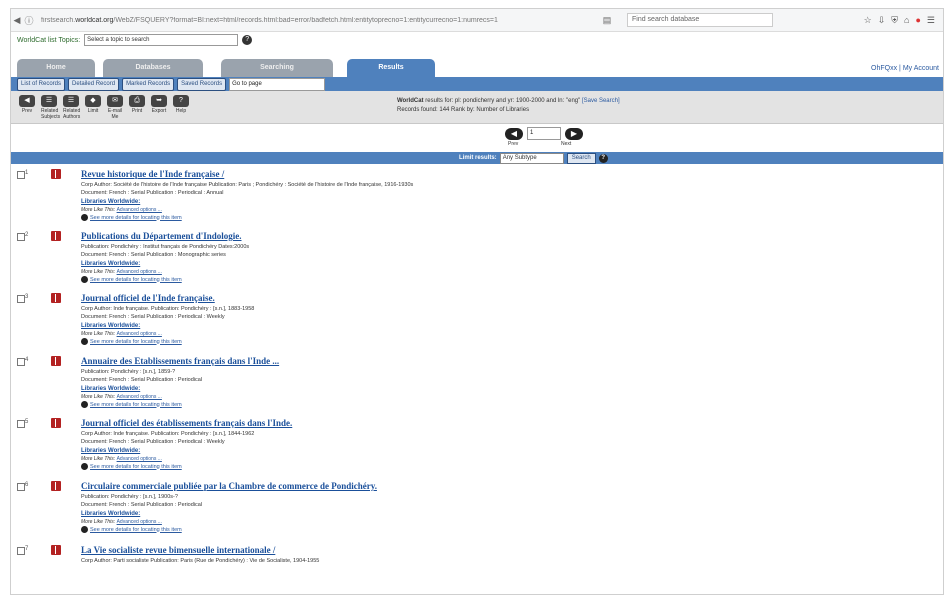 Image resolution: width=952 pixels, height=601 pixels. Describe the element at coordinates (50, 107) in the screenshot. I see `related-subjects-action: ☰ Related Subjects` at that location.